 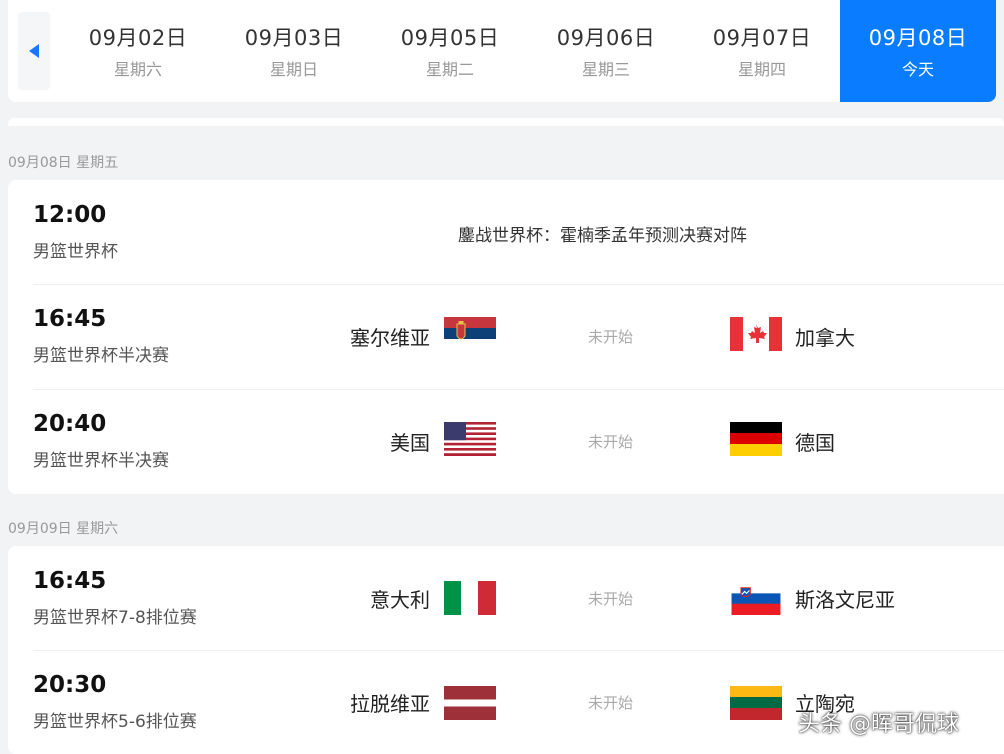 What do you see at coordinates (63, 163) in the screenshot?
I see `section-date-label: 09月08日 星期五` at bounding box center [63, 163].